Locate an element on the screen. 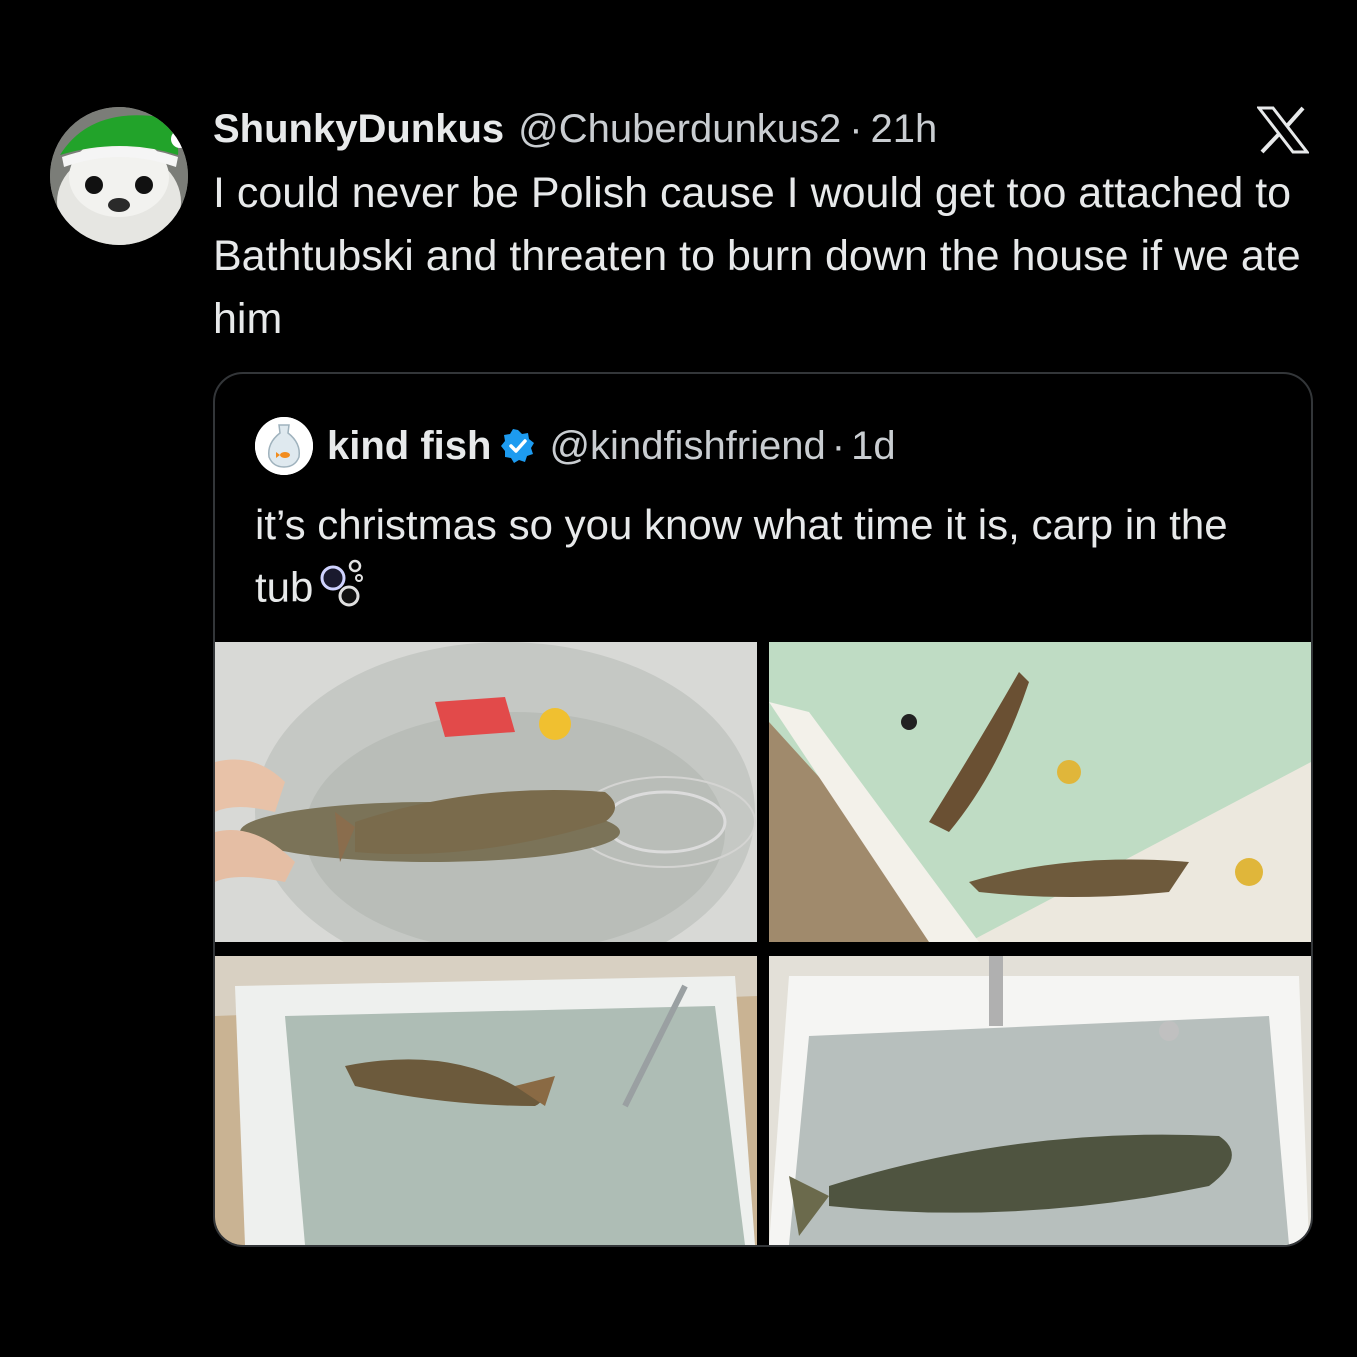  quoted-author-handle: @kindfishfriend is located at coordinates (687, 446).